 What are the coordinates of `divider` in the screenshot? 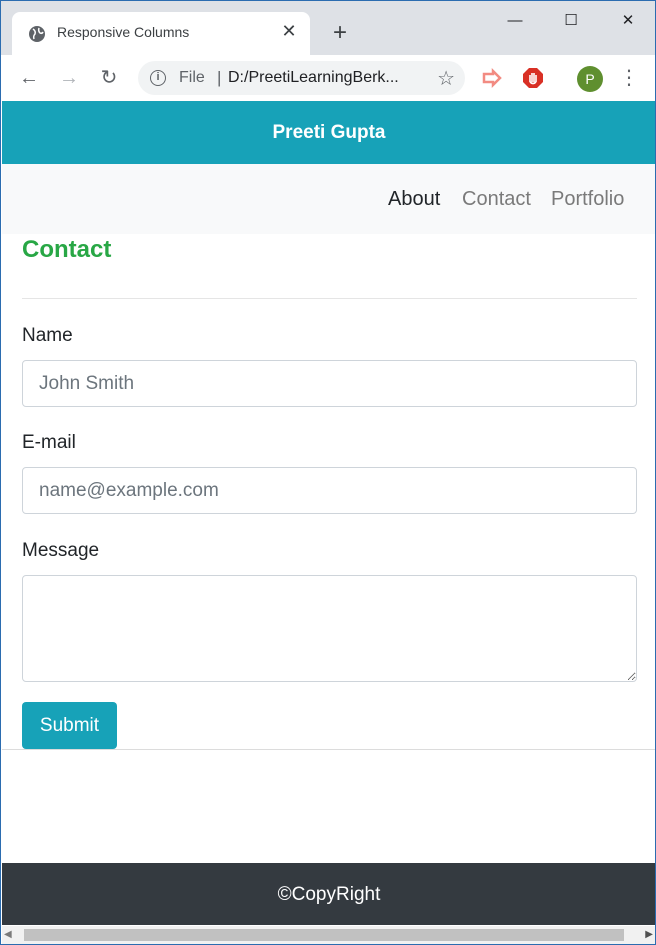 It's located at (329, 298).